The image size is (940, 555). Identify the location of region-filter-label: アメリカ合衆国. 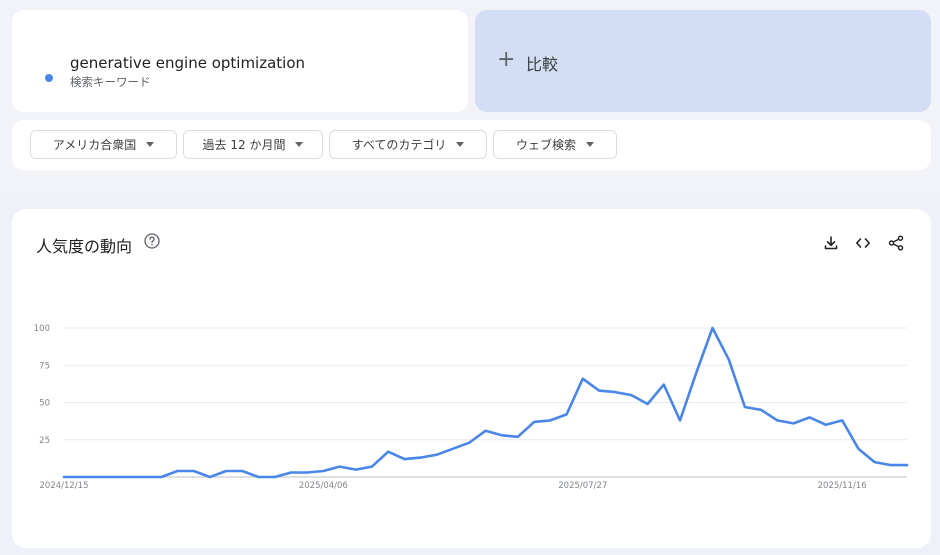
(94, 145).